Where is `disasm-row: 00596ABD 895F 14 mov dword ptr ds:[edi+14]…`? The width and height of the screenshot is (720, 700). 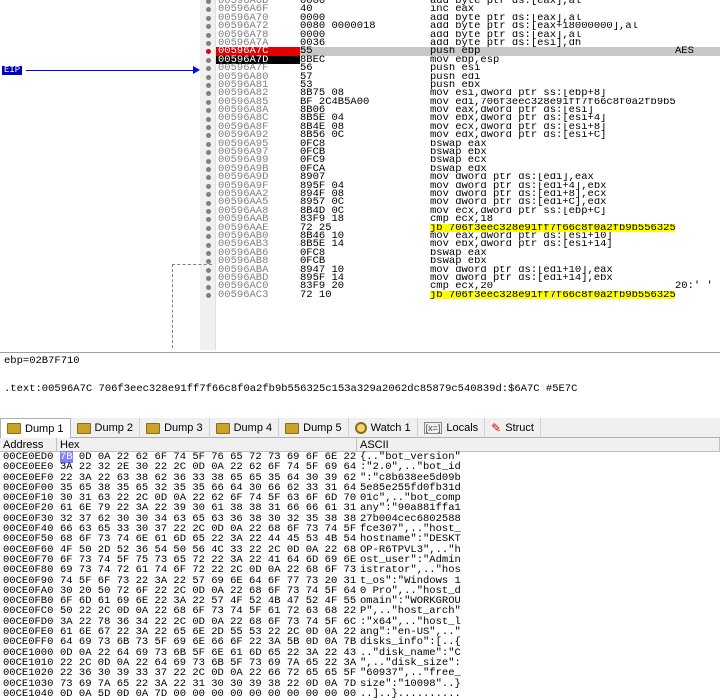 disasm-row: 00596ABD 895F 14 mov dword ptr ds:[edi+14]… is located at coordinates (468, 277).